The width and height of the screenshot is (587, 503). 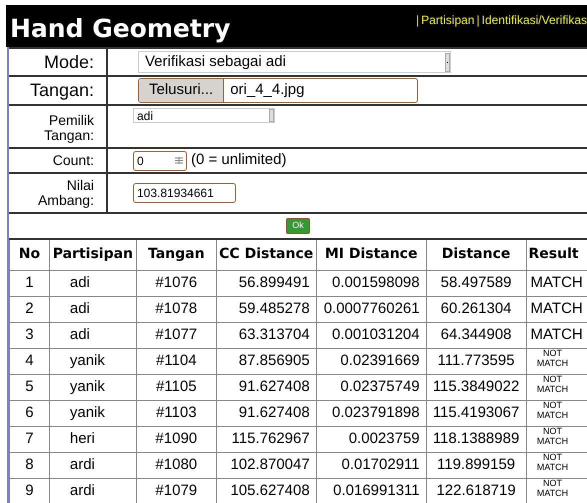 What do you see at coordinates (176, 282) in the screenshot?
I see `table-cell: #1076` at bounding box center [176, 282].